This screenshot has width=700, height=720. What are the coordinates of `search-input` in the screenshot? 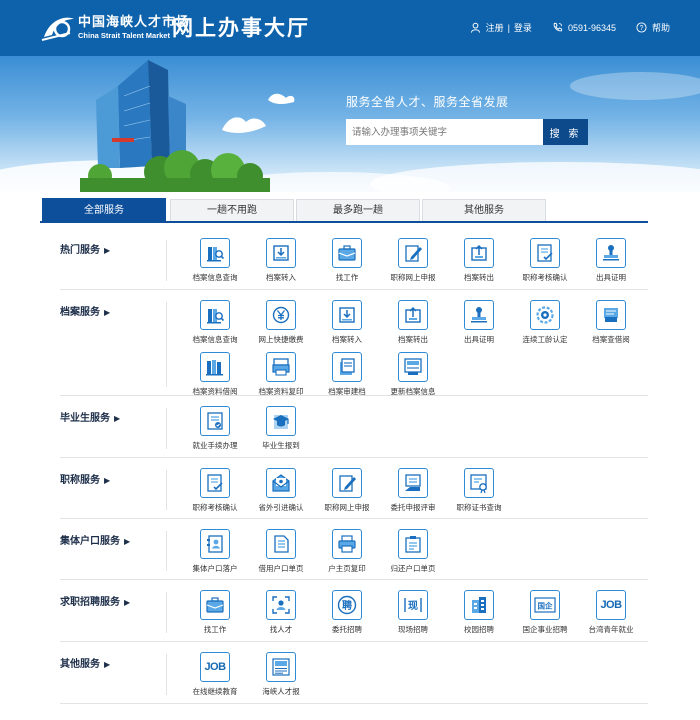 It's located at (444, 132).